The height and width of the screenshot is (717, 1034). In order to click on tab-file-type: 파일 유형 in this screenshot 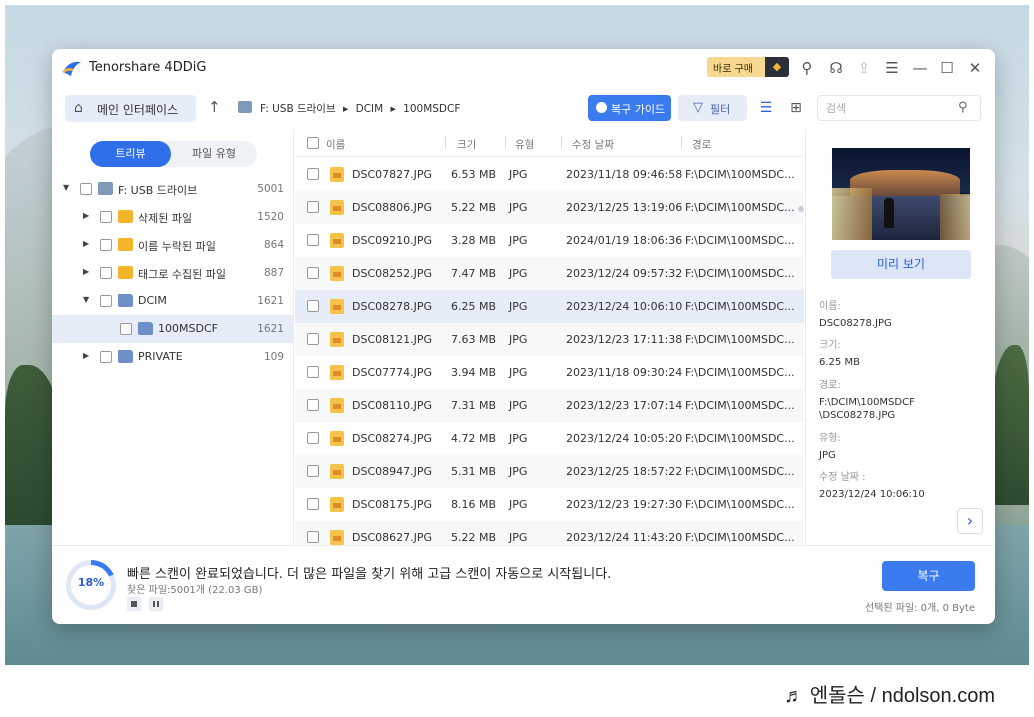, I will do `click(214, 154)`.